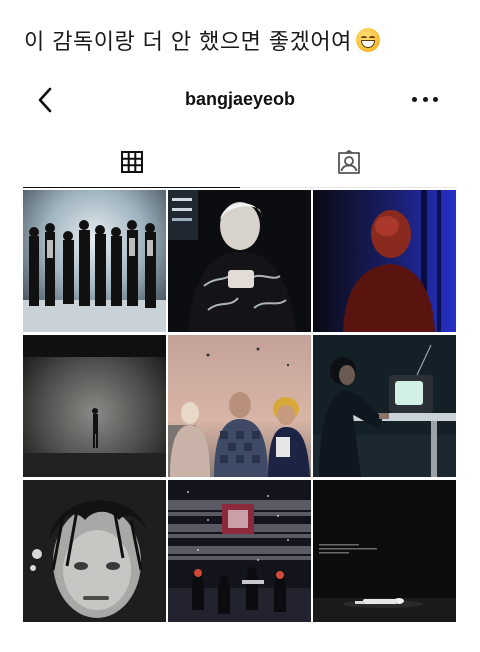  Describe the element at coordinates (384, 261) in the screenshot. I see `grid-tile-red-blue-portrait` at that location.